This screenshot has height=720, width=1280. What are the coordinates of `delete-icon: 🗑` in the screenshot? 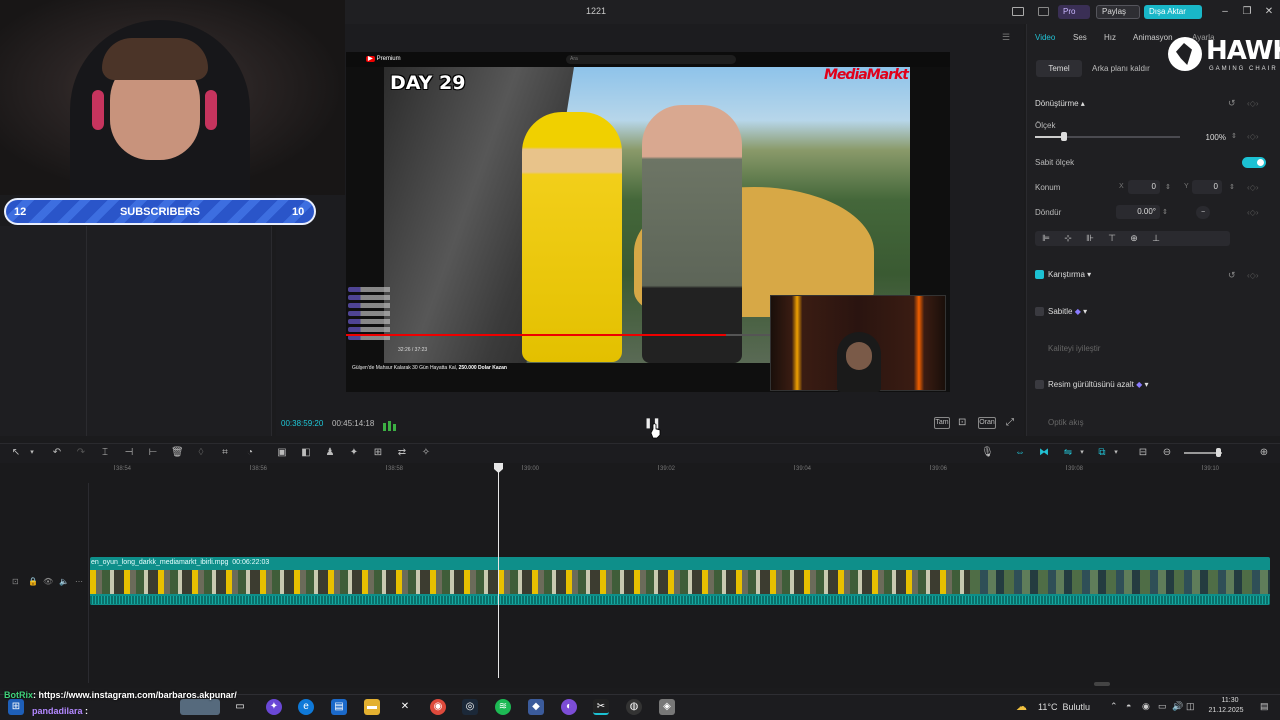 It's located at (177, 453).